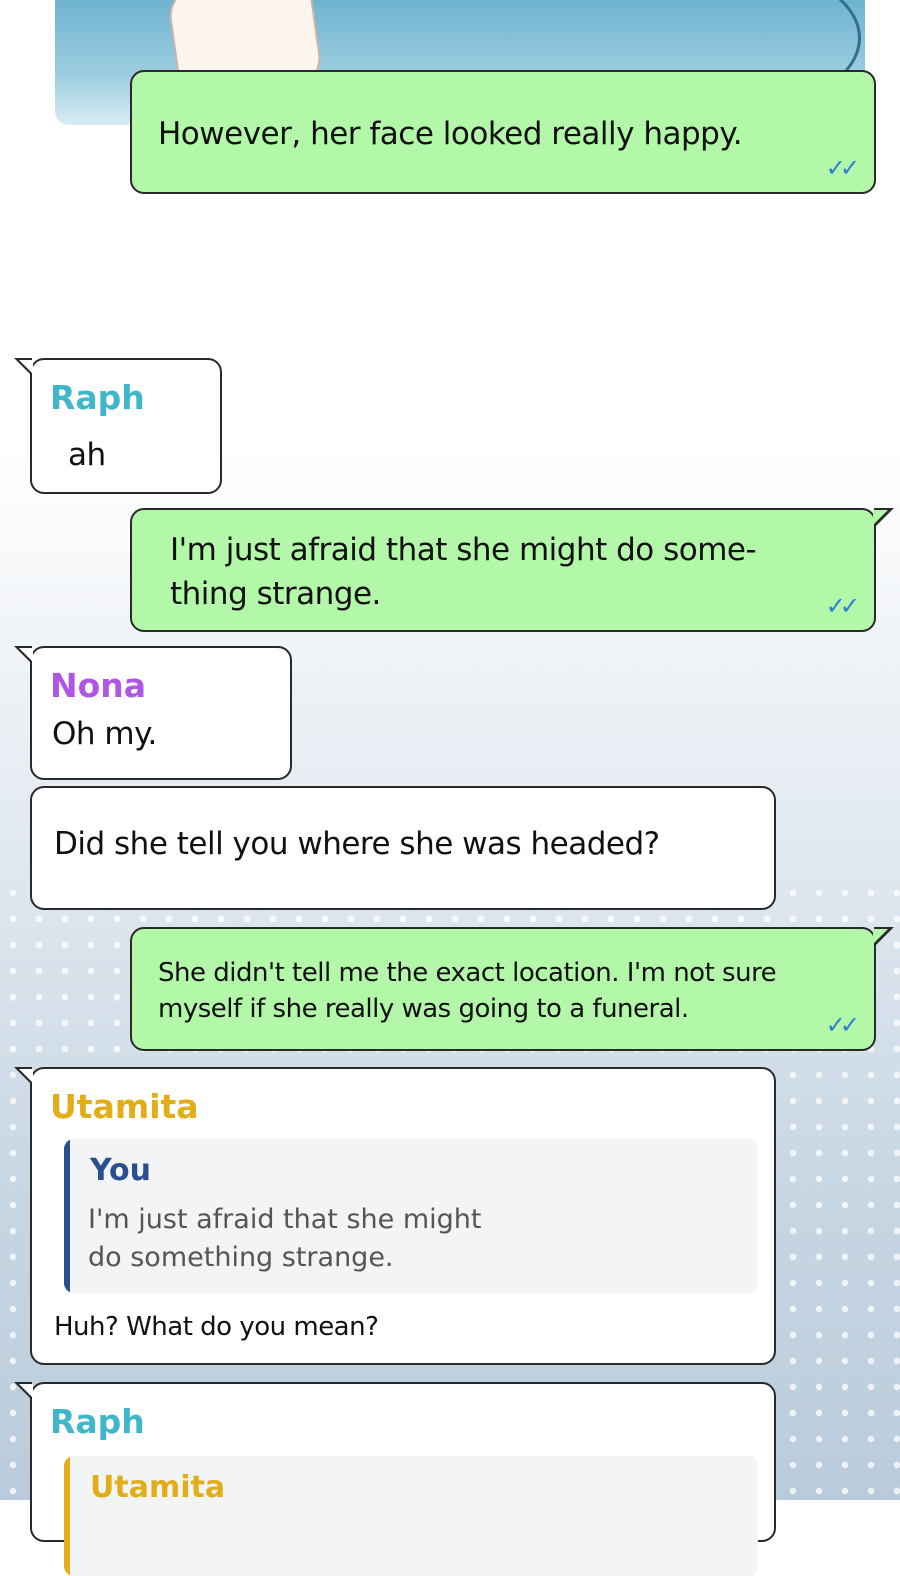 The image size is (900, 1576). I want to click on sender-name: Nona, so click(98, 685).